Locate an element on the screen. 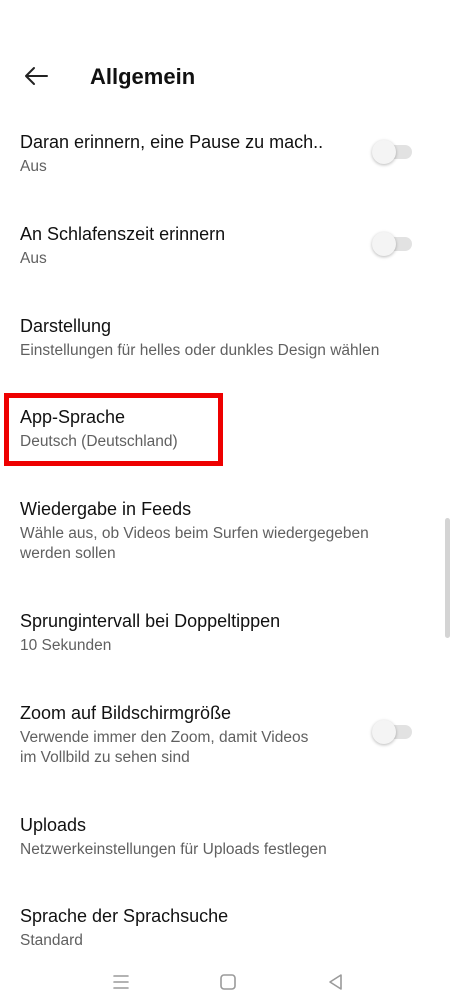  arrow-left-icon is located at coordinates (36, 76).